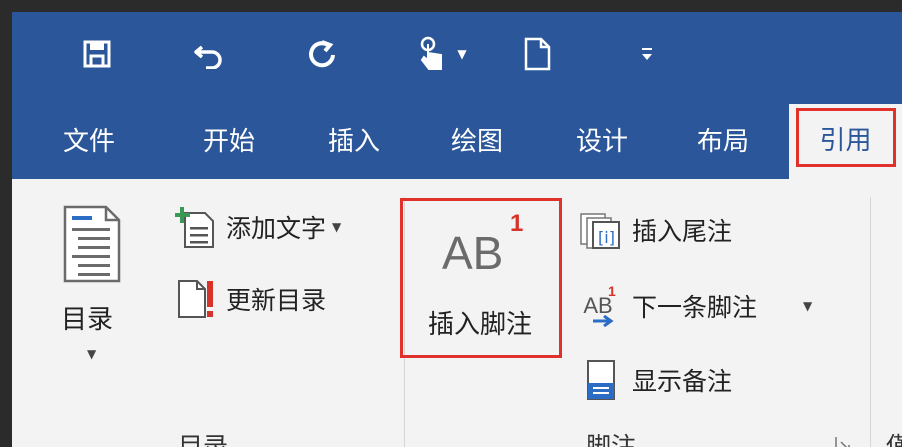  I want to click on update-table-button: 更新目录, so click(249, 299).